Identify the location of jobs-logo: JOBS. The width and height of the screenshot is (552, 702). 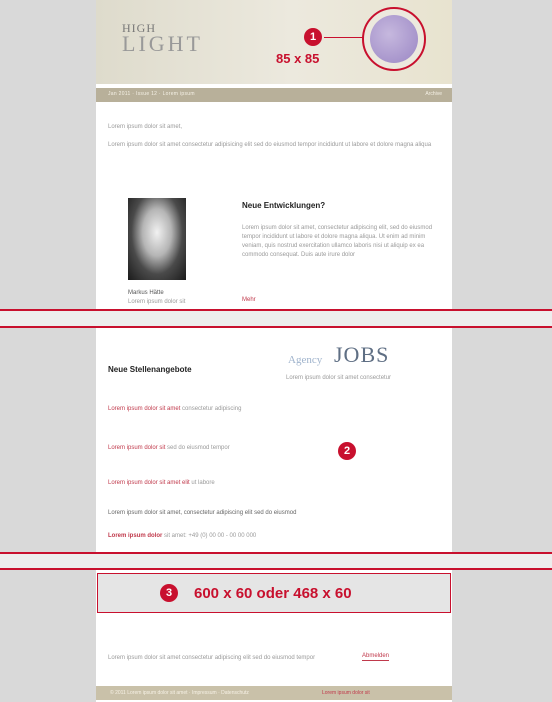
(362, 354).